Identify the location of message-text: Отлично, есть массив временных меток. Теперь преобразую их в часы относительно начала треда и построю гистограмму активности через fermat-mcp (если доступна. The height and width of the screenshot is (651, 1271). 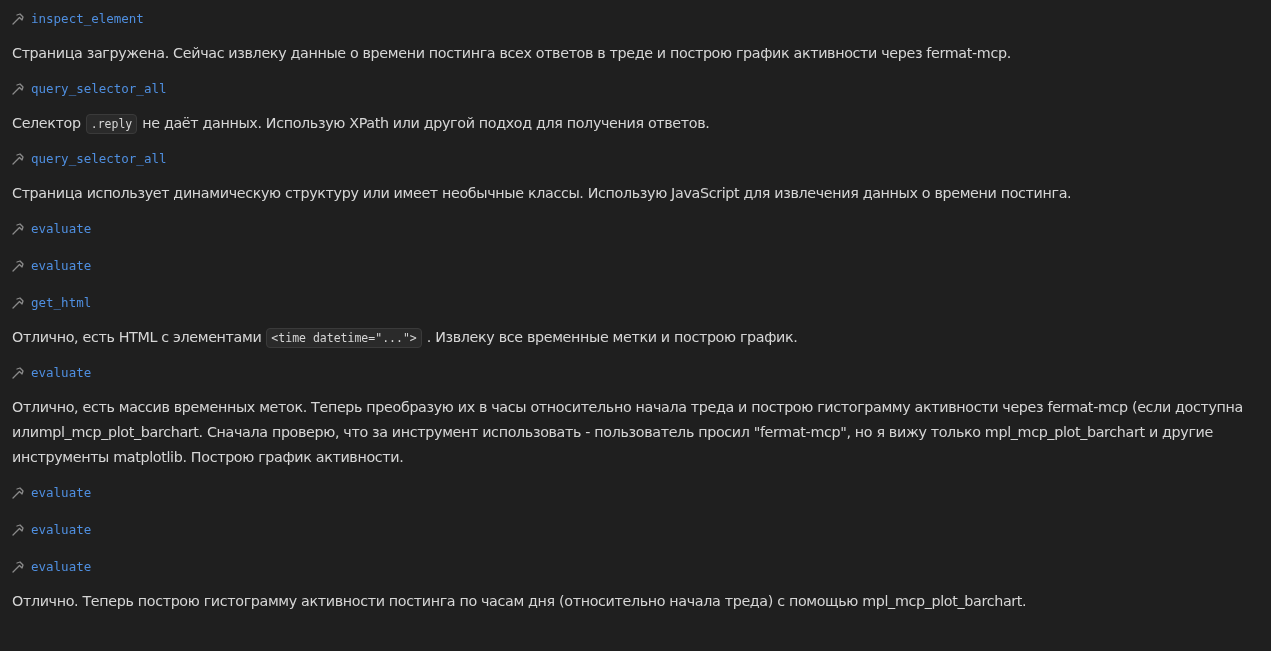
(627, 407).